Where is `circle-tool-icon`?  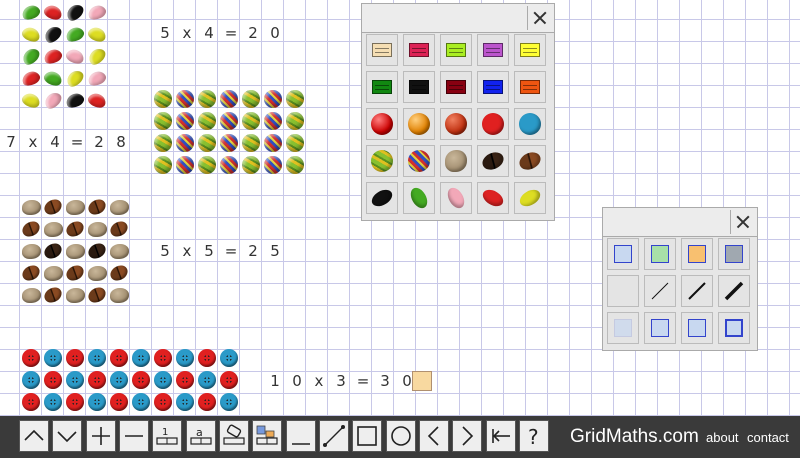
circle-tool-icon is located at coordinates (401, 436).